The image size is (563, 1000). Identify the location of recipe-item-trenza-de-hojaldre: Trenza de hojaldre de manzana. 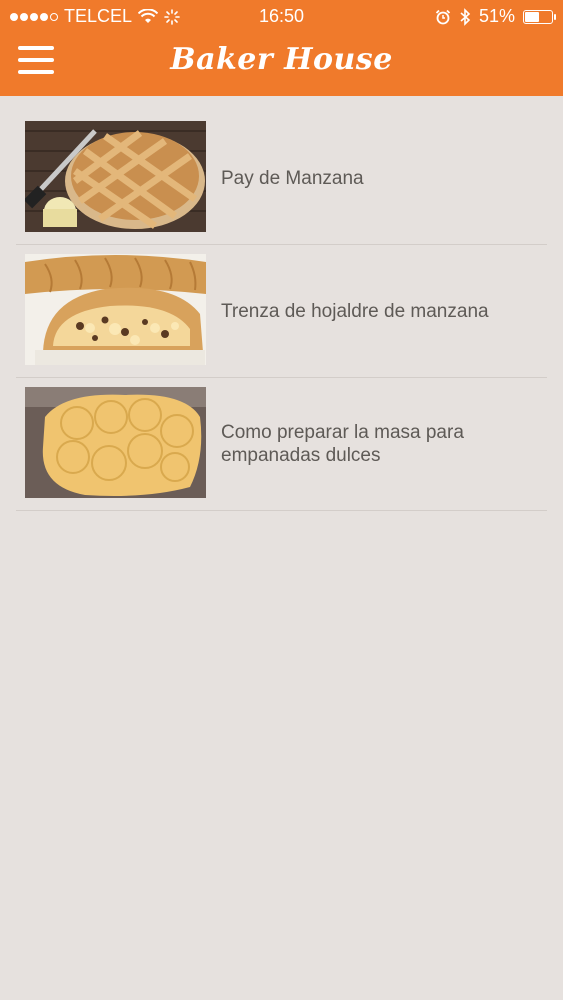
(281, 311).